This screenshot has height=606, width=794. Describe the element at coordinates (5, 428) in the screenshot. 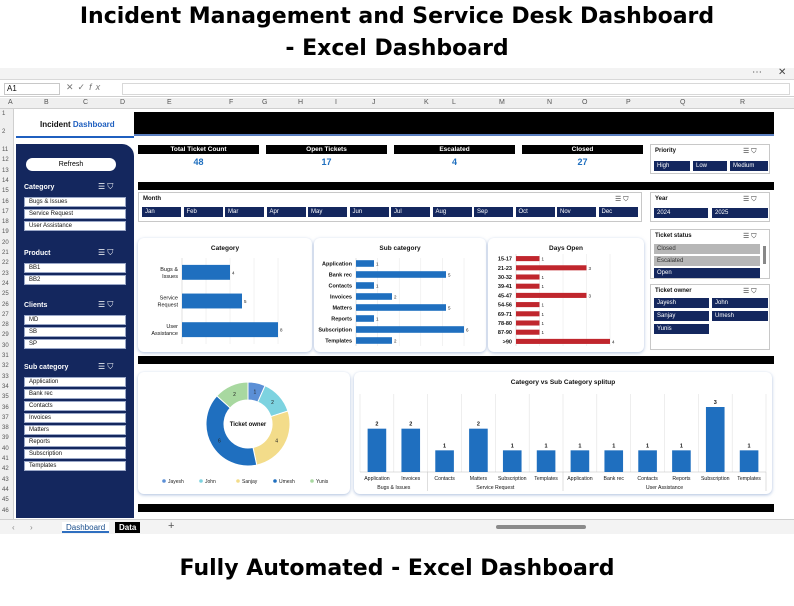

I see `row-header: 38` at that location.